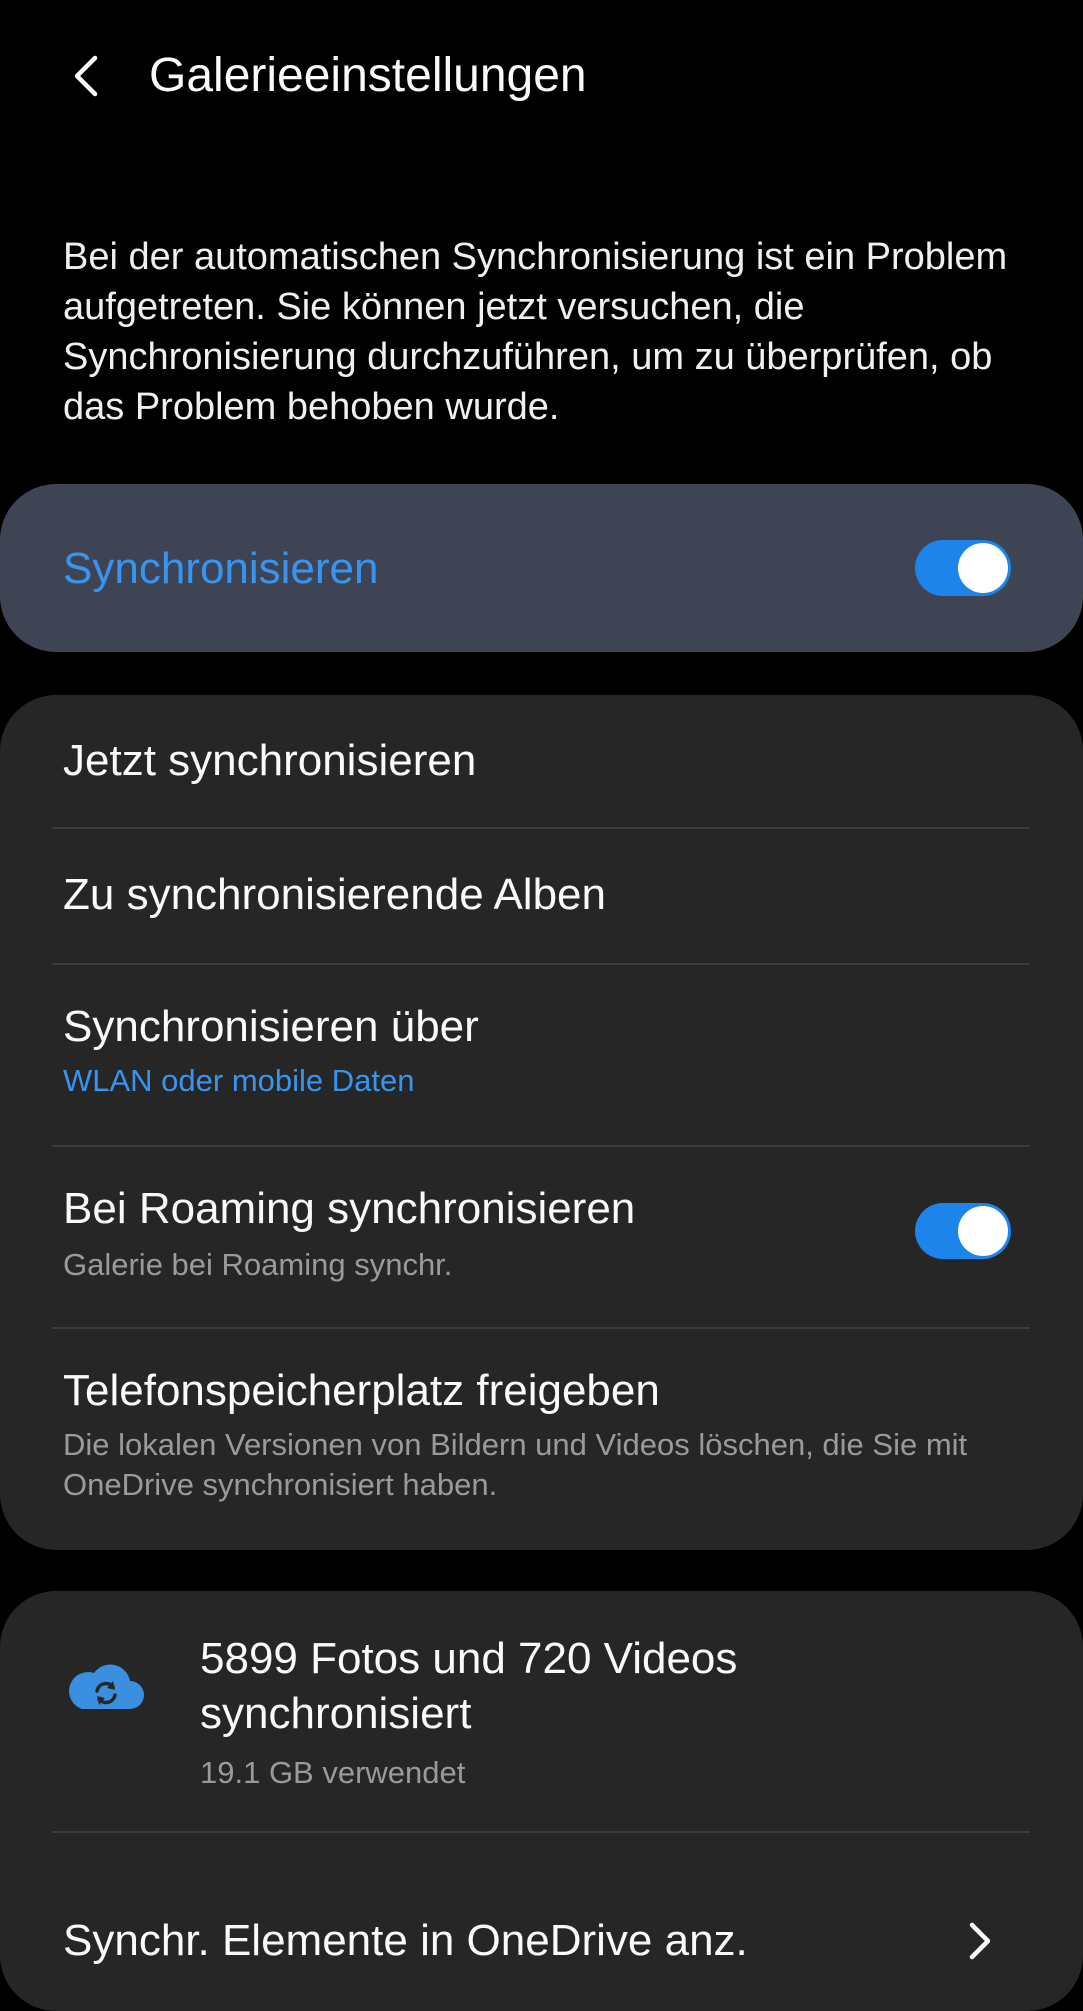  I want to click on page-title: Galerieeinstellungen, so click(368, 75).